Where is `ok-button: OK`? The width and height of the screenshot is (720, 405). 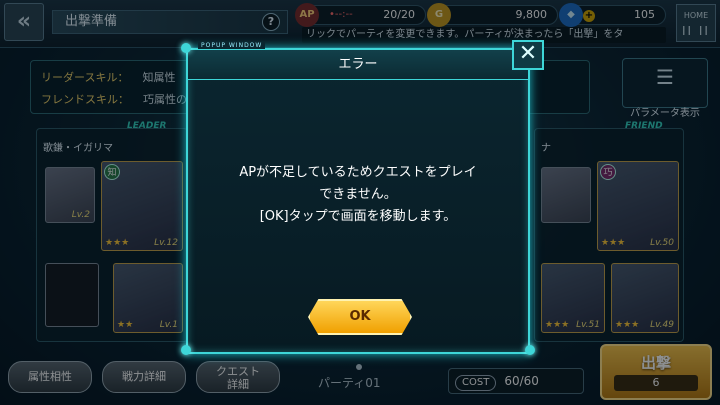
ok-button: OK is located at coordinates (360, 317).